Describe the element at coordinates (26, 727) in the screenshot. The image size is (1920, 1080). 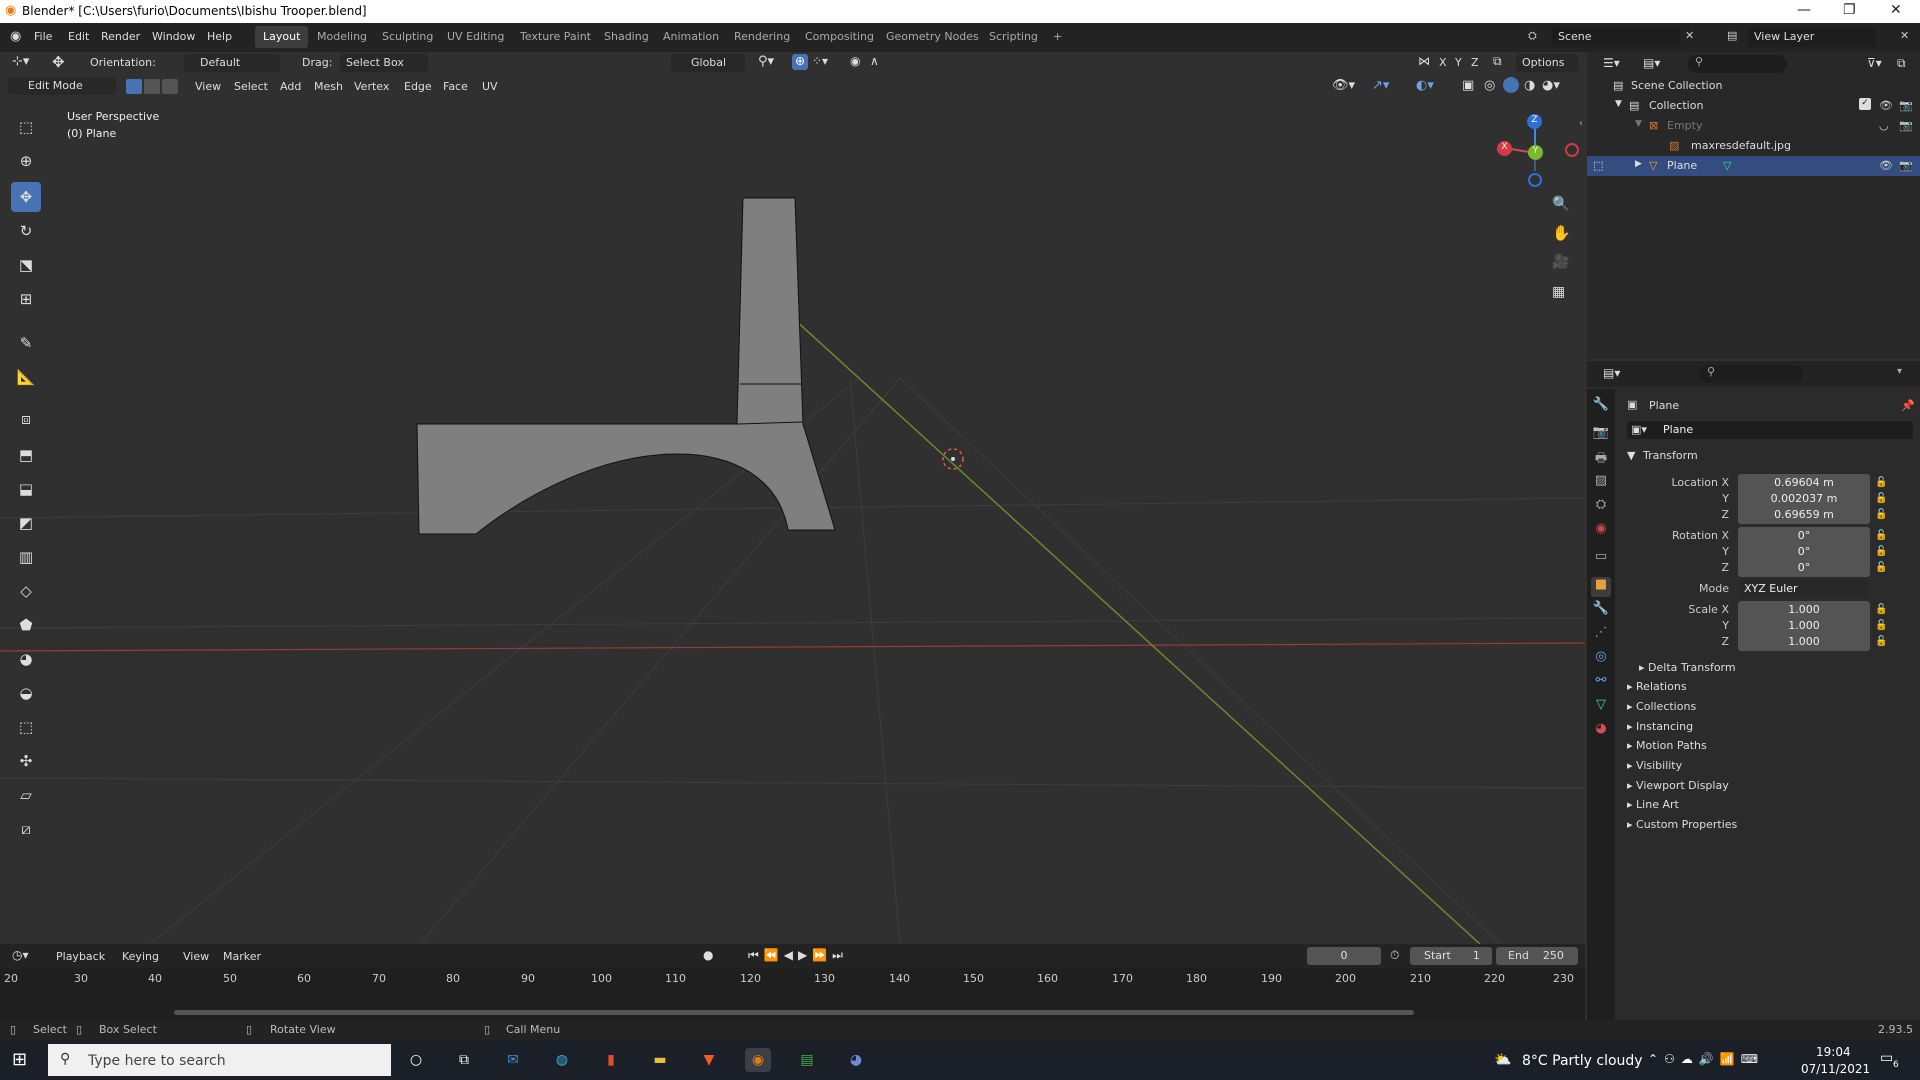
I see `edge-slide-tool-icon: ⬚` at that location.